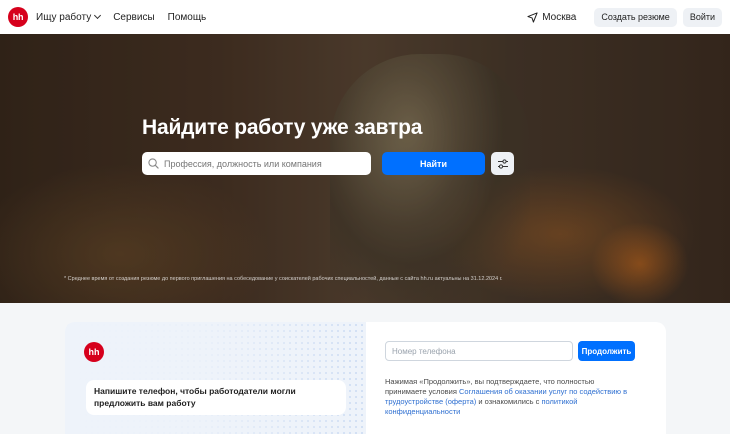  What do you see at coordinates (532, 17) in the screenshot?
I see `location-arrow-icon` at bounding box center [532, 17].